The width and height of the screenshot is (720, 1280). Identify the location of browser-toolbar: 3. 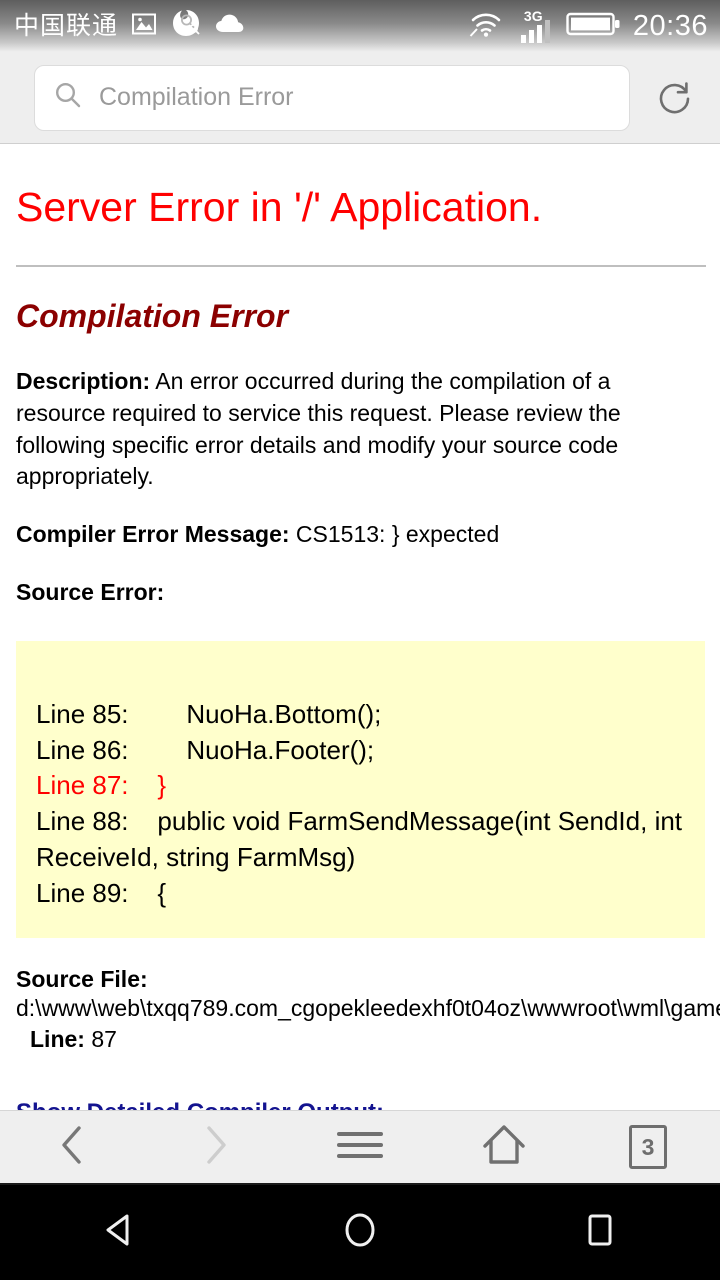
(360, 1147).